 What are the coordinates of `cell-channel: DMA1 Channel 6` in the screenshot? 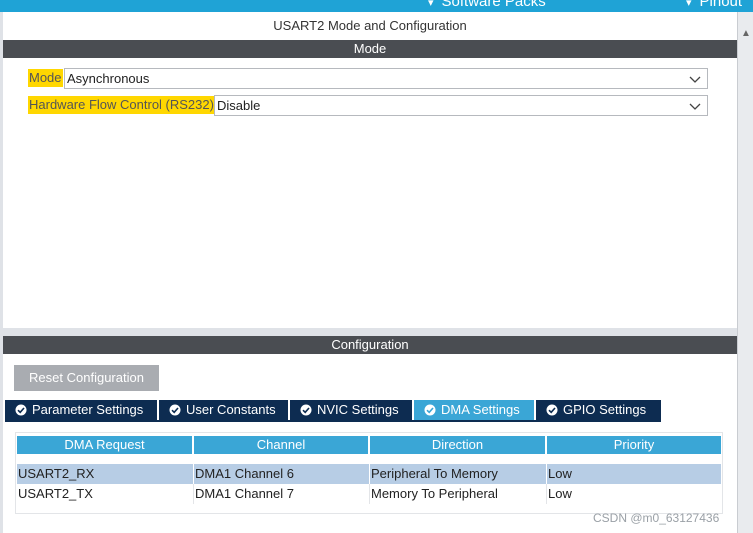 It's located at (282, 474).